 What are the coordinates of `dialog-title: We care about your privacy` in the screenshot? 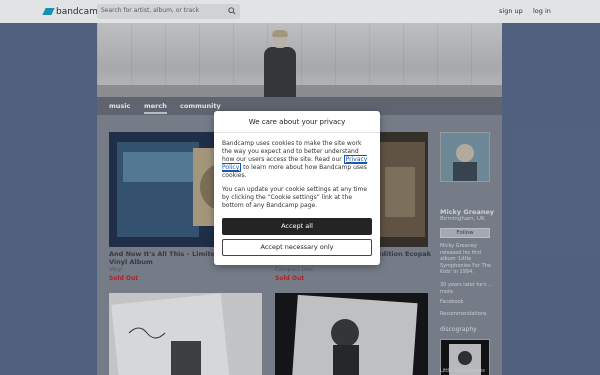 It's located at (297, 122).